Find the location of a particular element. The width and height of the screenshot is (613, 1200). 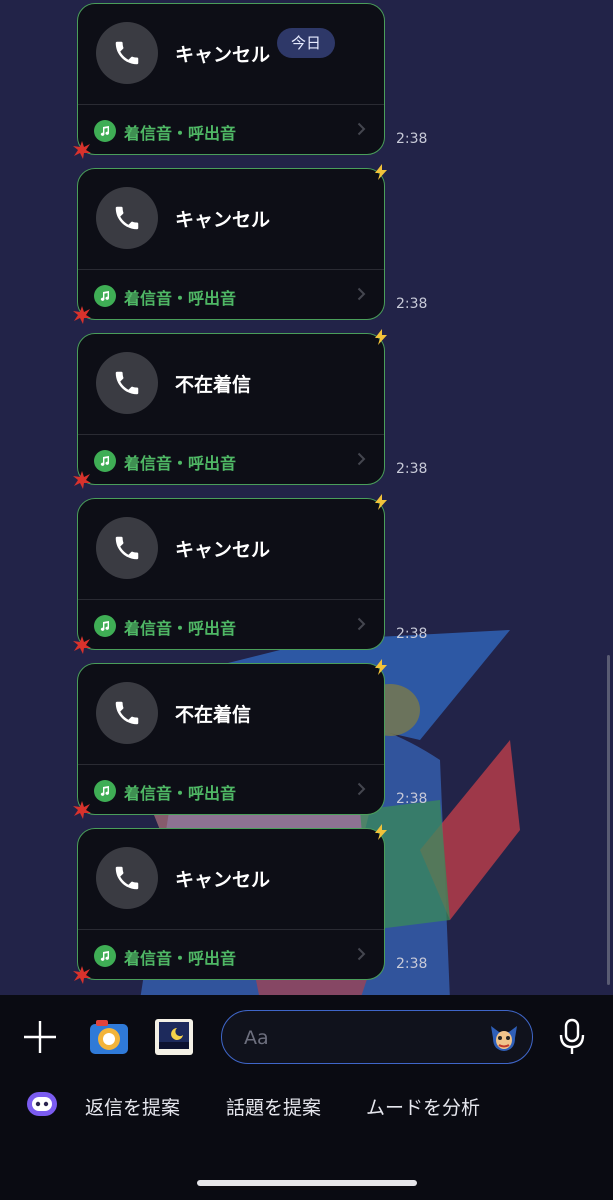

message-input-box is located at coordinates (377, 1037).